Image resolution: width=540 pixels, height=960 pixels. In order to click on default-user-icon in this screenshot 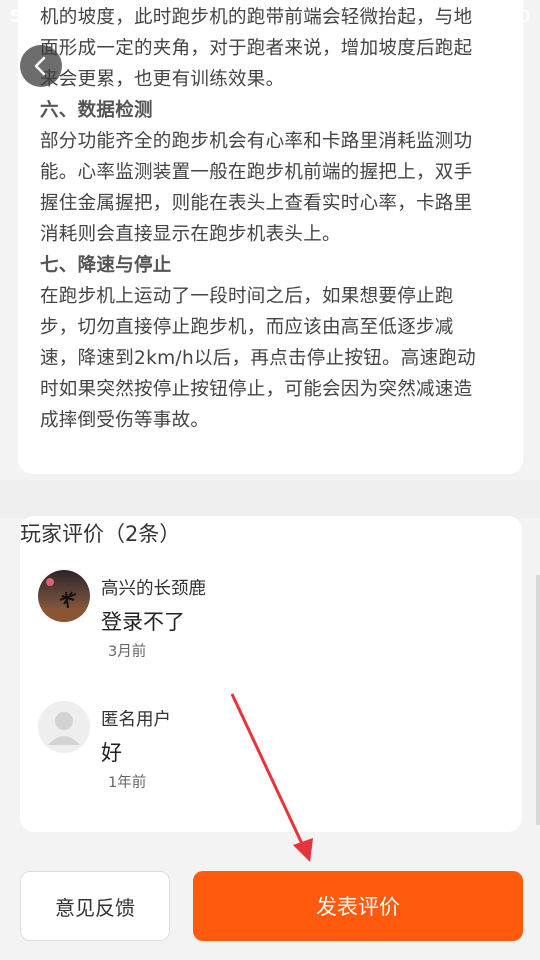, I will do `click(64, 727)`.